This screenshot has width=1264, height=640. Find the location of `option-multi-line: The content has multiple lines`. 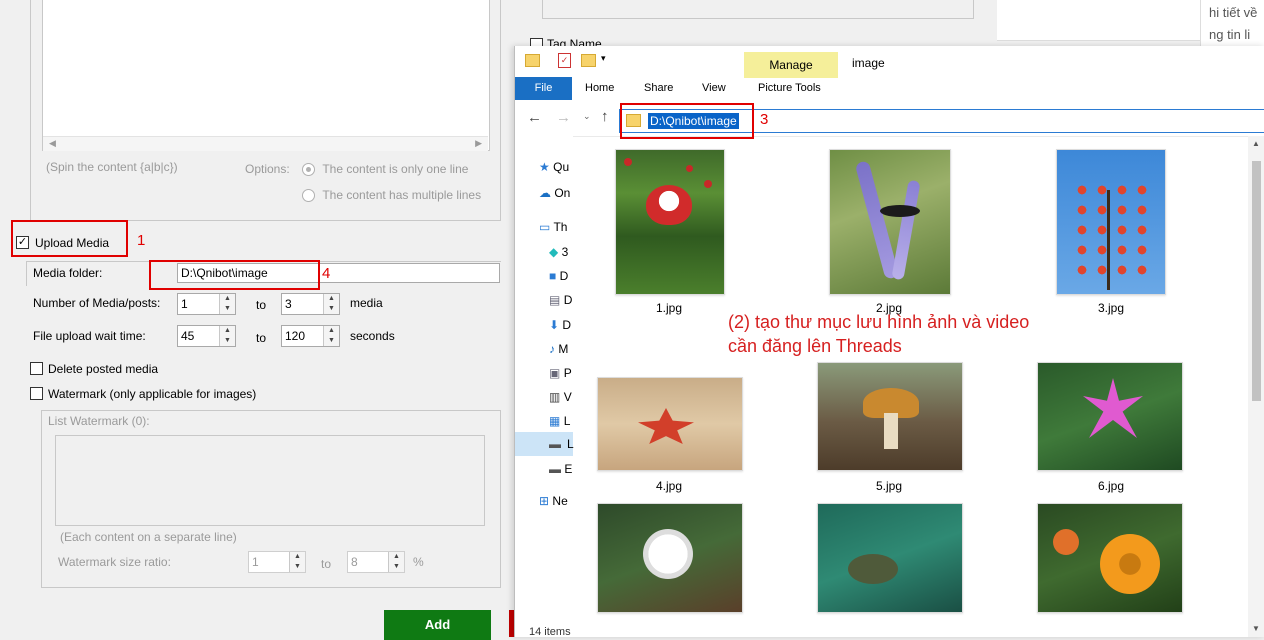

option-multi-line: The content has multiple lines is located at coordinates (391, 195).